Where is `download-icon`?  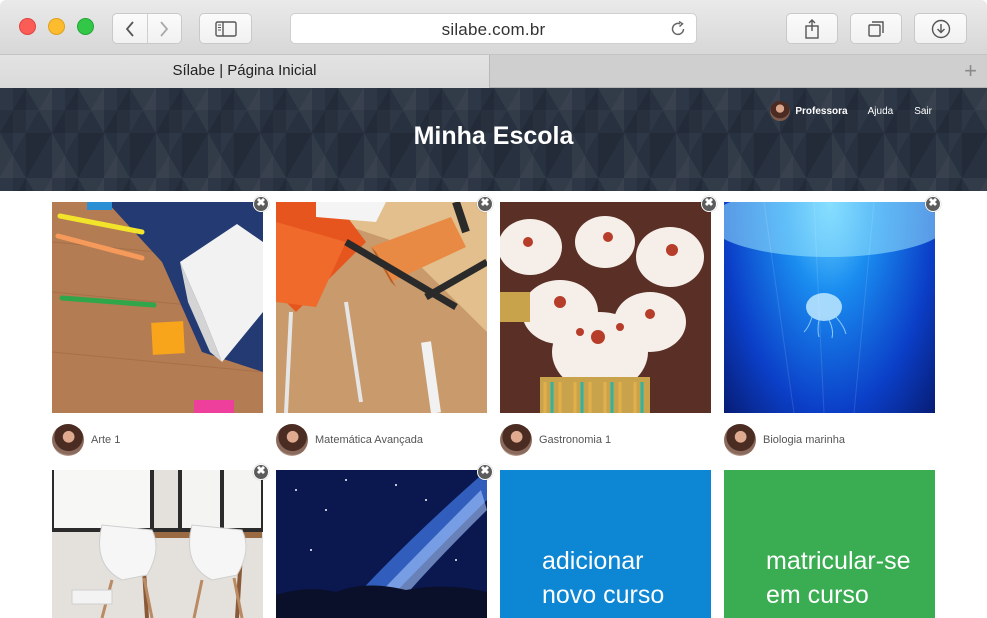
download-icon is located at coordinates (940, 28).